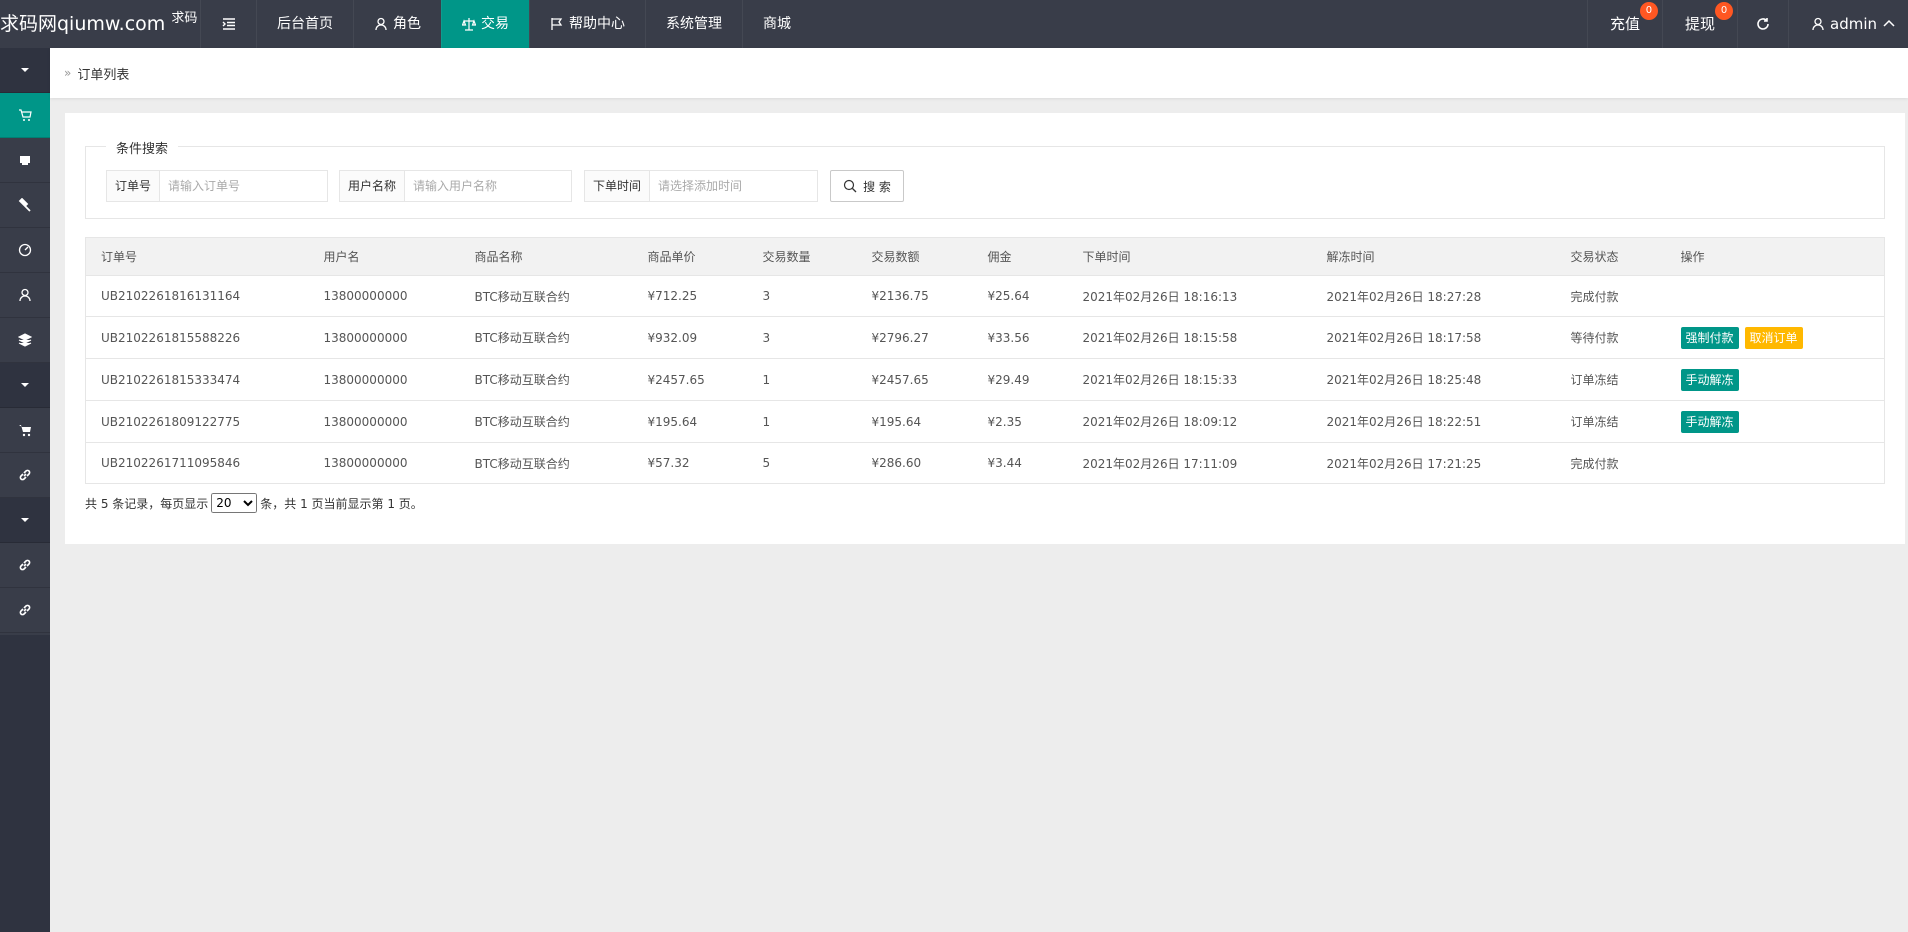  Describe the element at coordinates (1610, 296) in the screenshot. I see `status-cell: 完成付款` at that location.